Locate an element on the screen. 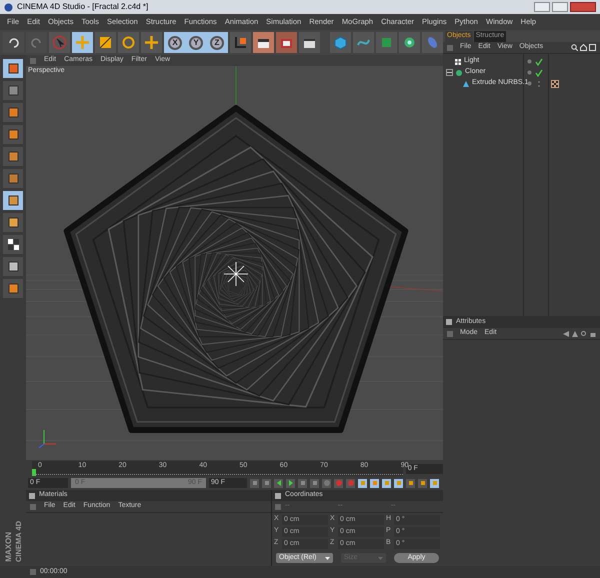  light-icon is located at coordinates (236, 274).